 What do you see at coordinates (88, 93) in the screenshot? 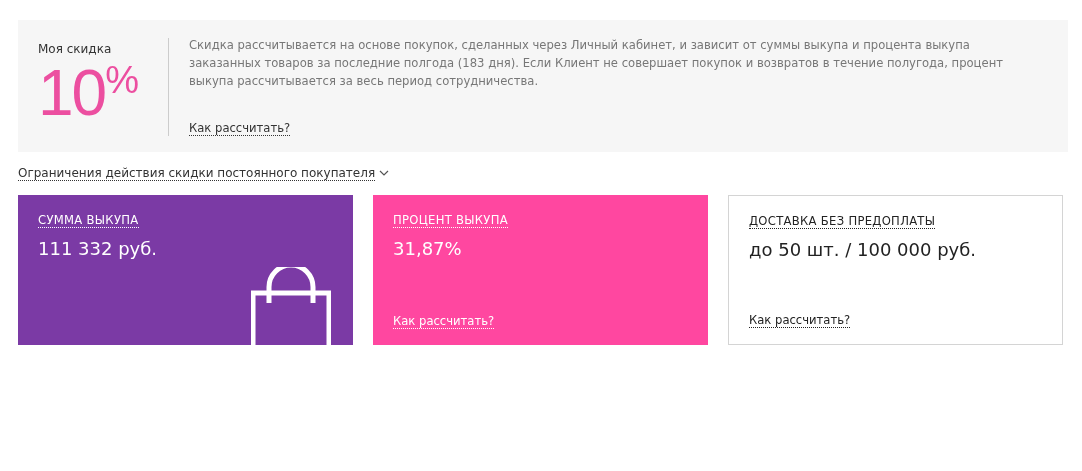
I see `discount-value: 10%` at bounding box center [88, 93].